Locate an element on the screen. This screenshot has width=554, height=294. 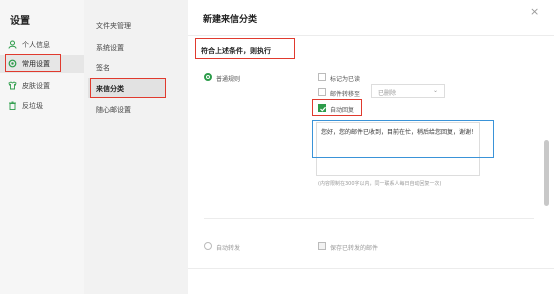
trash-icon is located at coordinates (12, 105).